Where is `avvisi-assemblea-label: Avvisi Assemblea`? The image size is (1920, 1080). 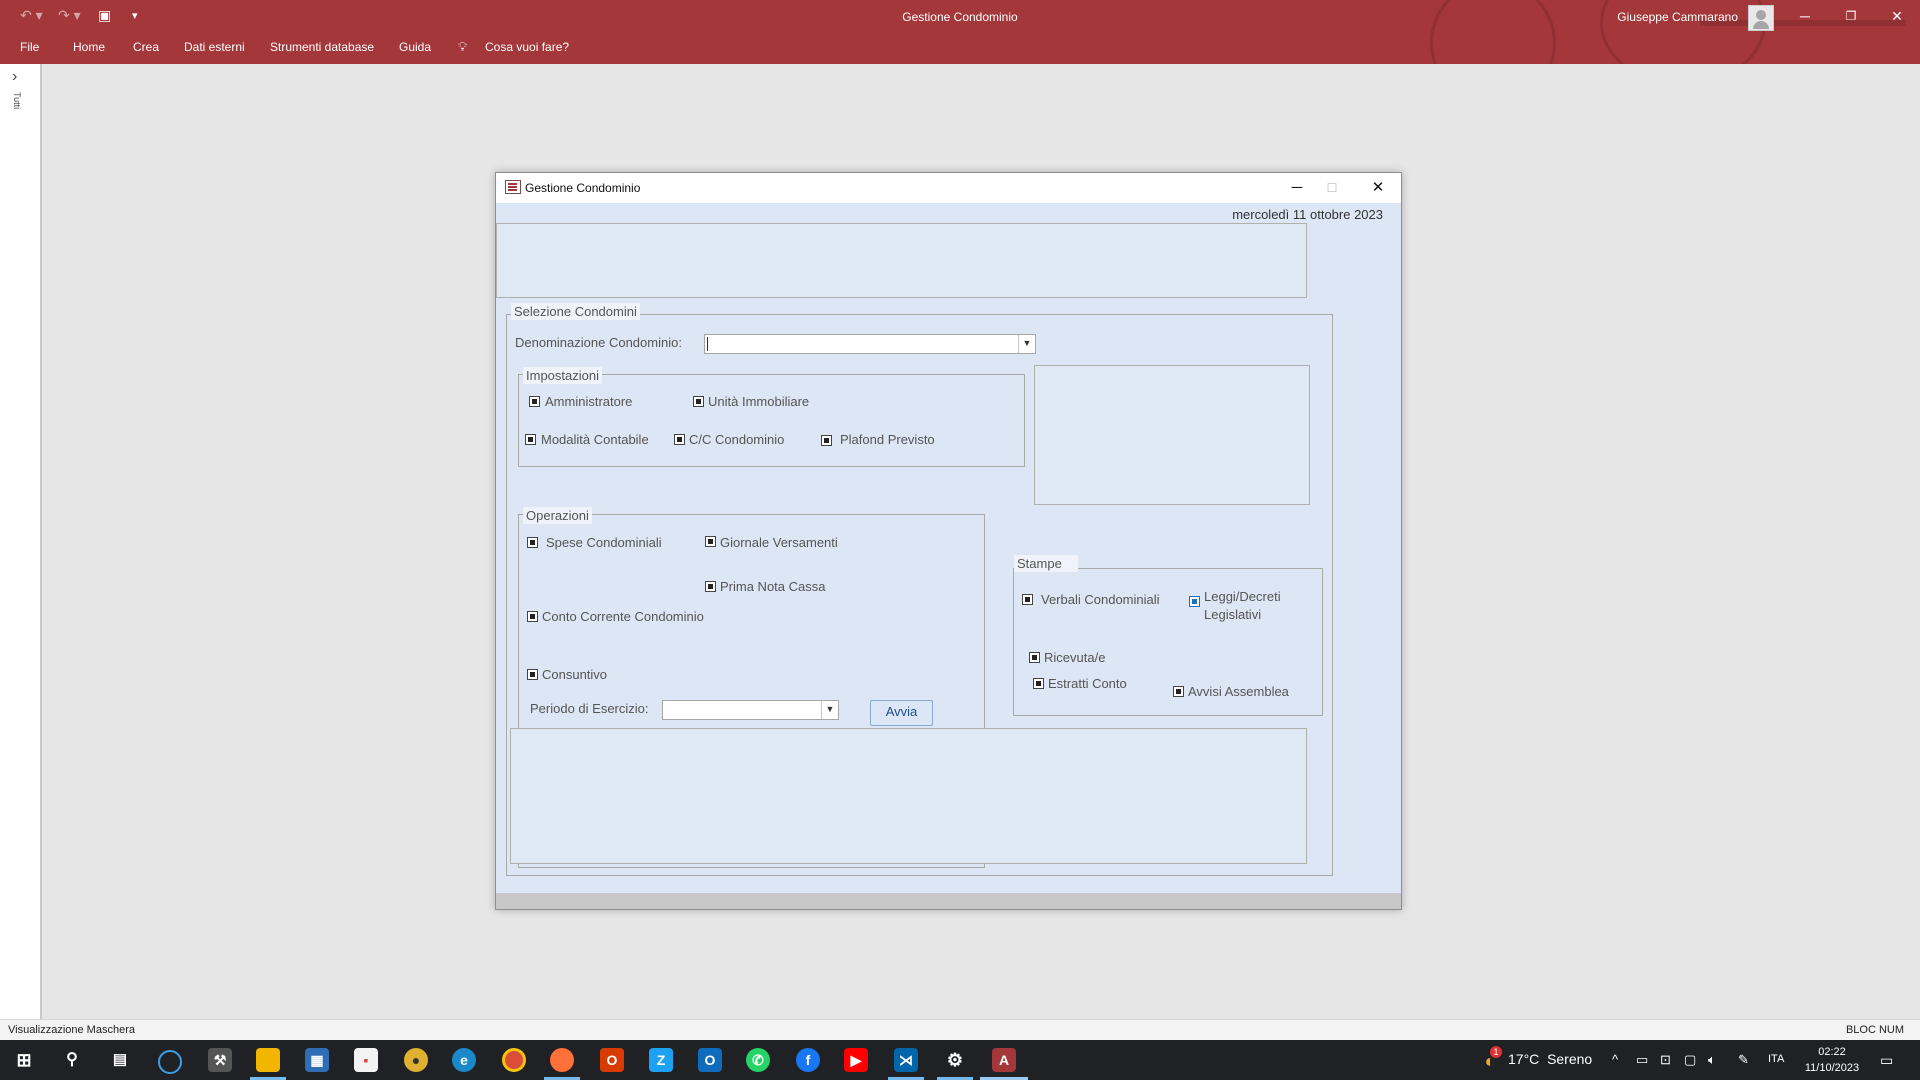 avvisi-assemblea-label: Avvisi Assemblea is located at coordinates (1238, 691).